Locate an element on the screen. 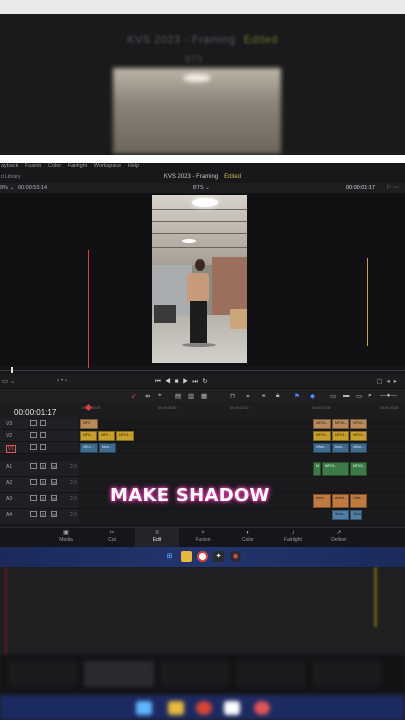  page-fairlight: ♪ Fairlight is located at coordinates (293, 537).